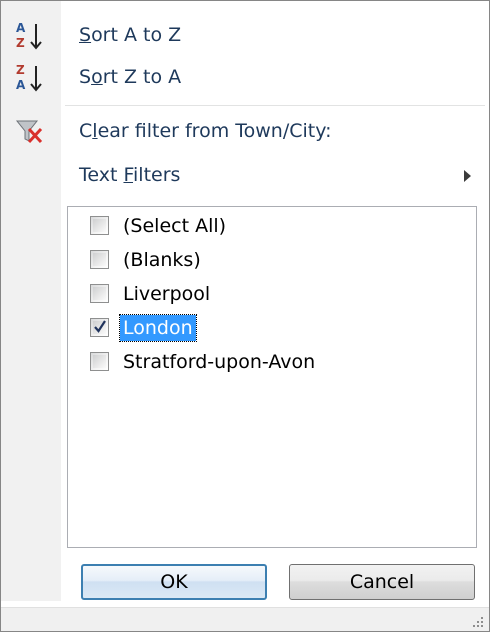 This screenshot has height=632, width=490. I want to click on submenu-arrow-icon, so click(467, 176).